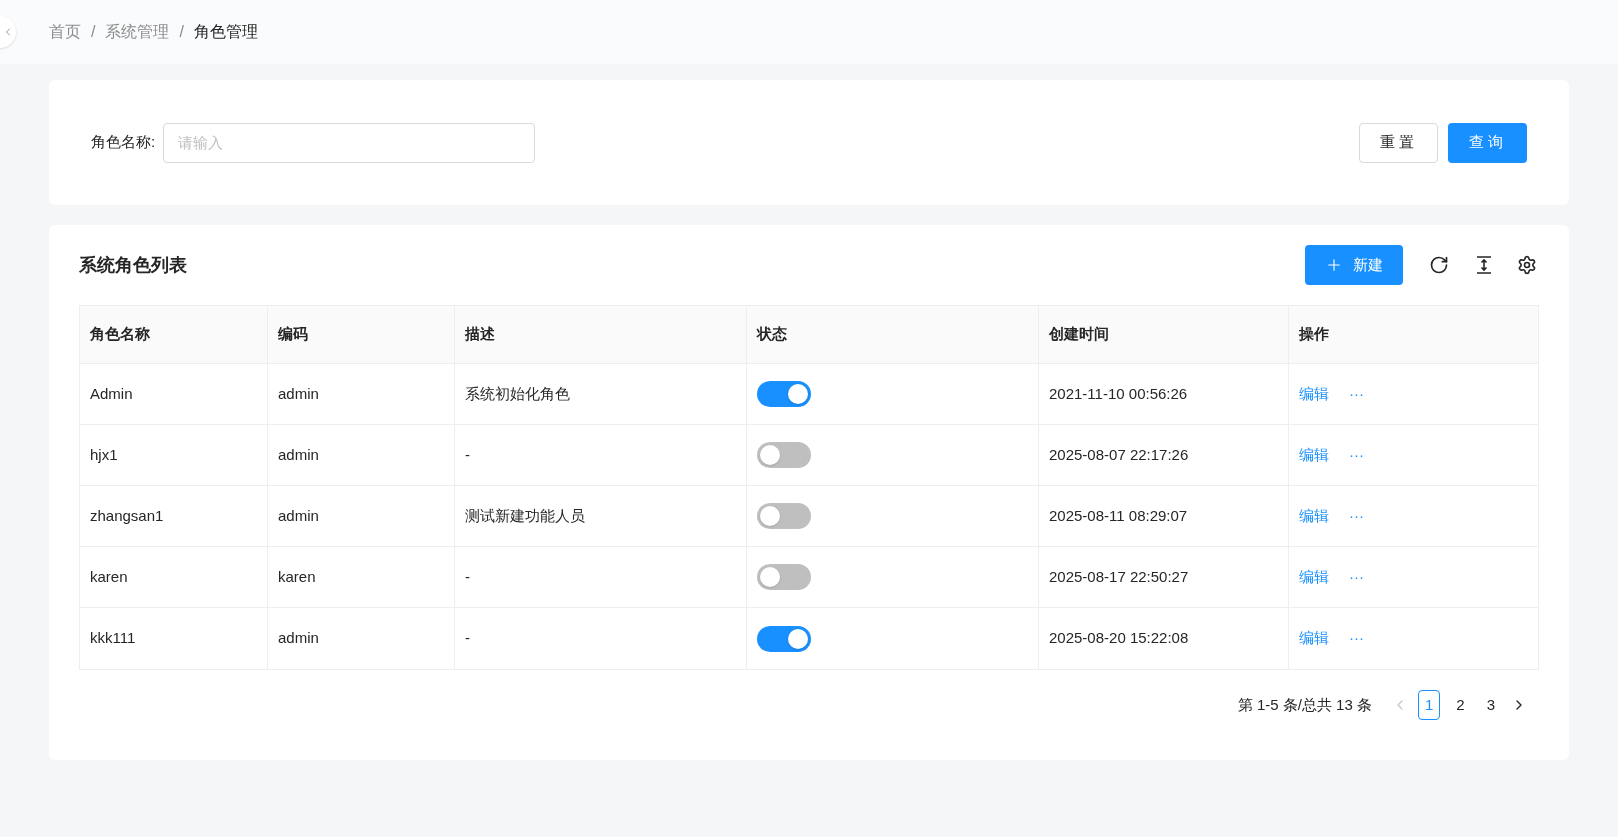  What do you see at coordinates (349, 142) in the screenshot?
I see `role-name-input: 请输入` at bounding box center [349, 142].